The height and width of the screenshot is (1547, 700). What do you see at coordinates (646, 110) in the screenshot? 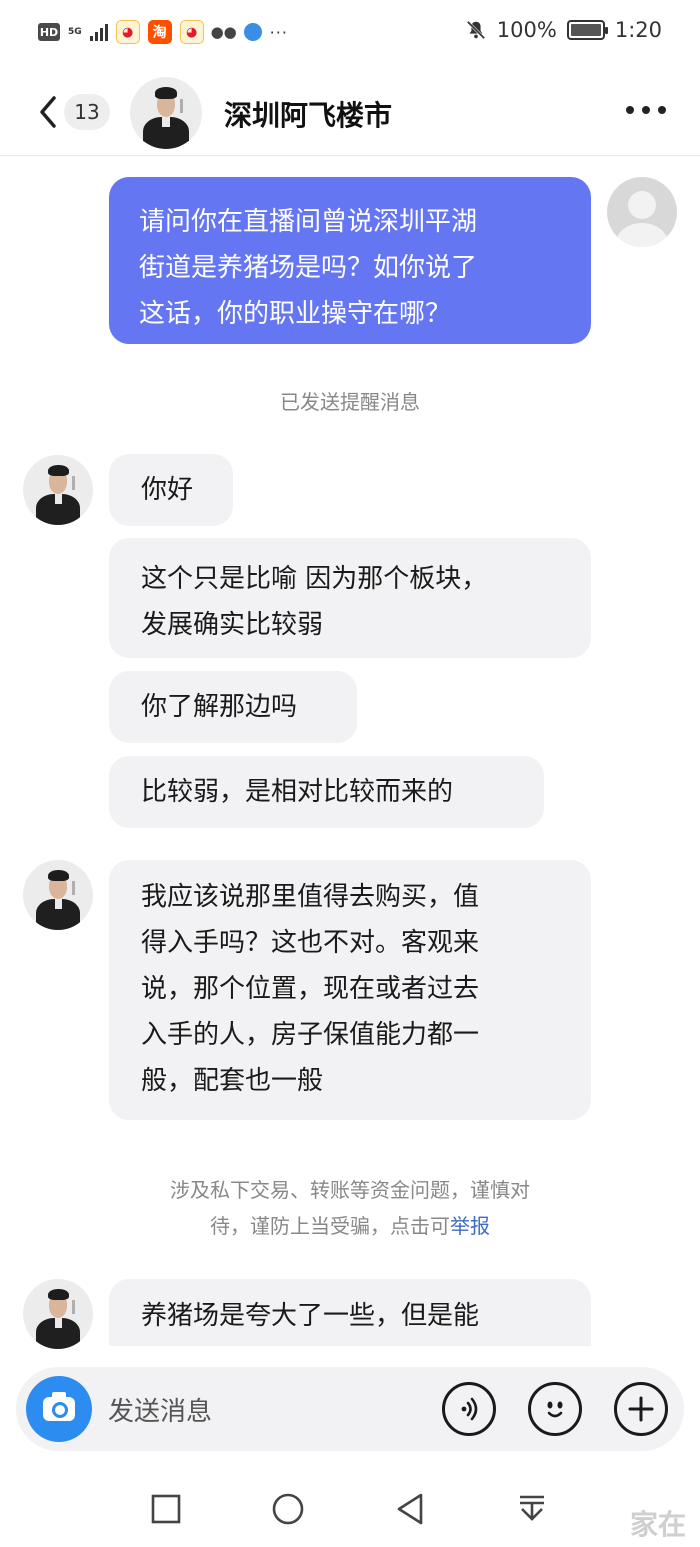
I see `more-options-icon` at bounding box center [646, 110].